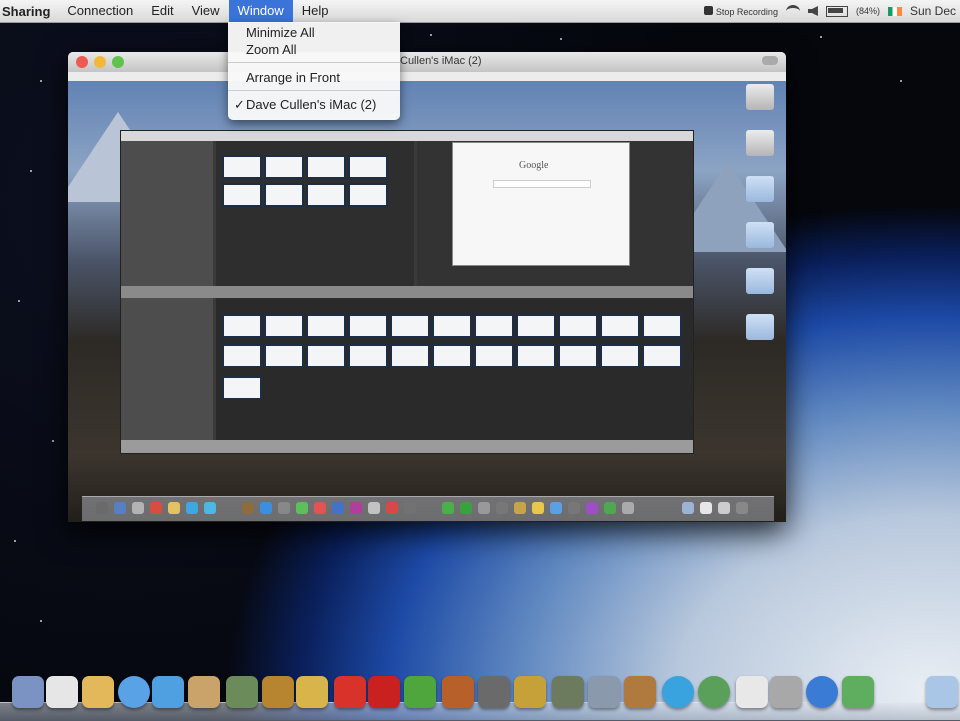 This screenshot has width=960, height=721. What do you see at coordinates (28, 692) in the screenshot?
I see `preview-icon` at bounding box center [28, 692].